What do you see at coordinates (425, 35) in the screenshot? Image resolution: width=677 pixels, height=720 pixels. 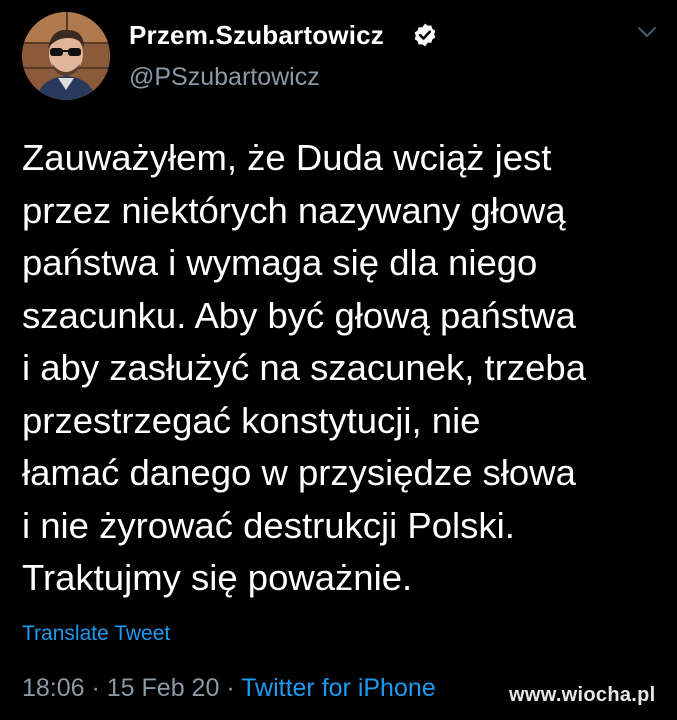 I see `verified-badge-icon` at bounding box center [425, 35].